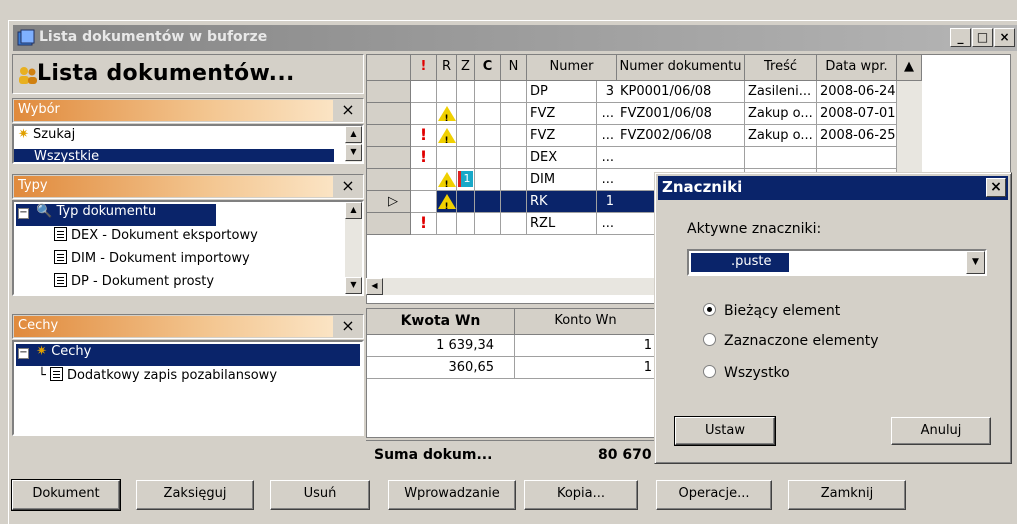 The height and width of the screenshot is (524, 1017). Describe the element at coordinates (781, 158) in the screenshot. I see `grid-cell-tresc` at that location.